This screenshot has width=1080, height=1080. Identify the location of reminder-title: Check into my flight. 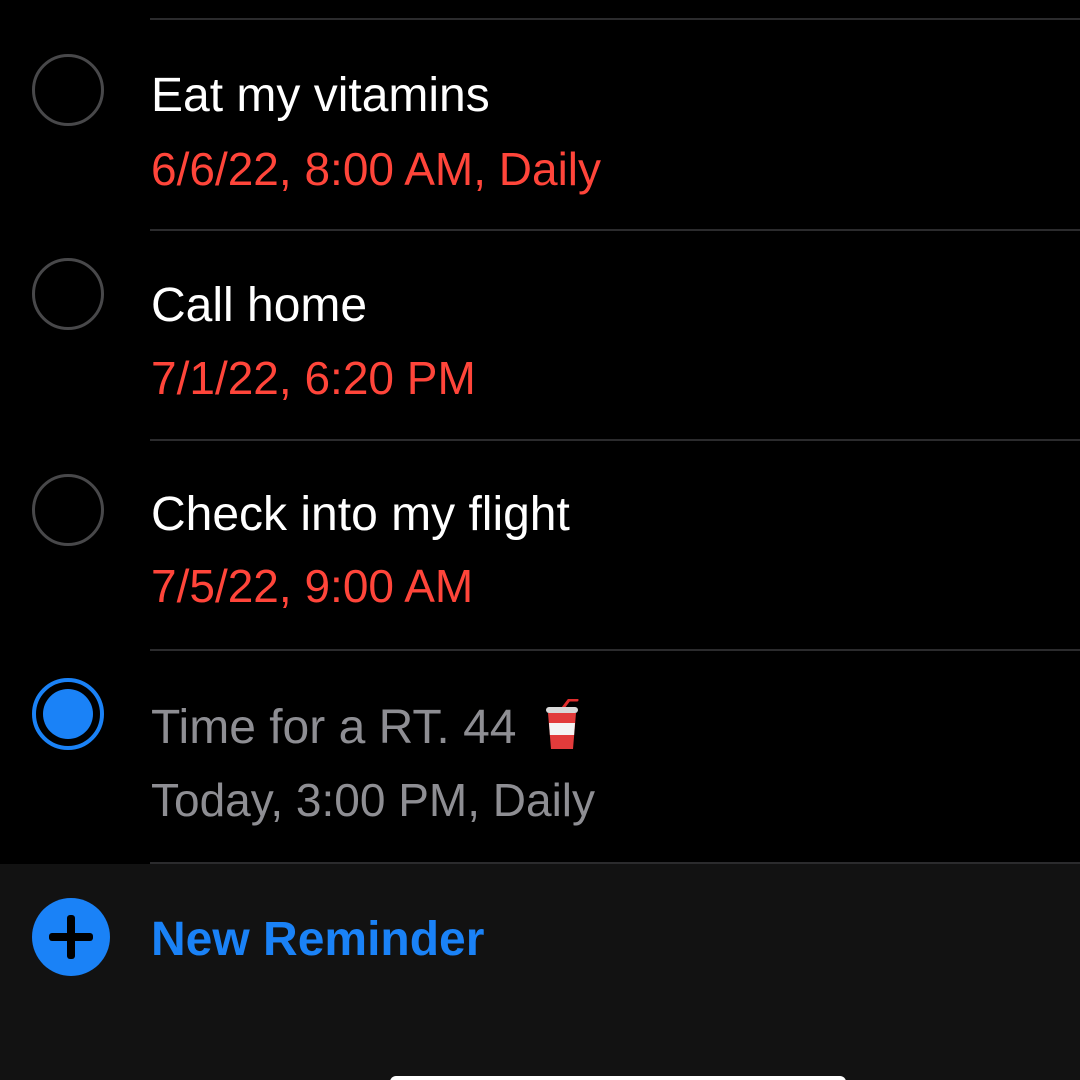
(360, 515).